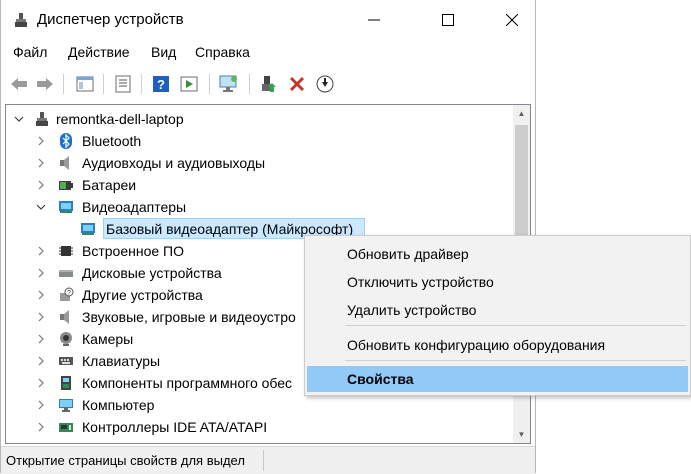 This screenshot has height=474, width=691. I want to click on action-button, so click(189, 84).